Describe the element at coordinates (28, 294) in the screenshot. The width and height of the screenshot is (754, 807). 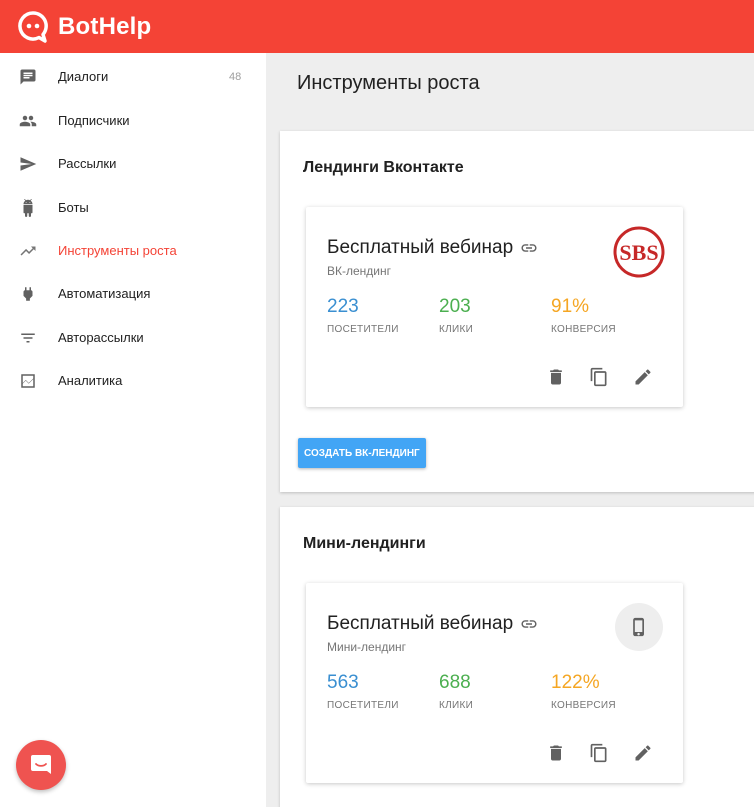
I see `plug-icon` at that location.